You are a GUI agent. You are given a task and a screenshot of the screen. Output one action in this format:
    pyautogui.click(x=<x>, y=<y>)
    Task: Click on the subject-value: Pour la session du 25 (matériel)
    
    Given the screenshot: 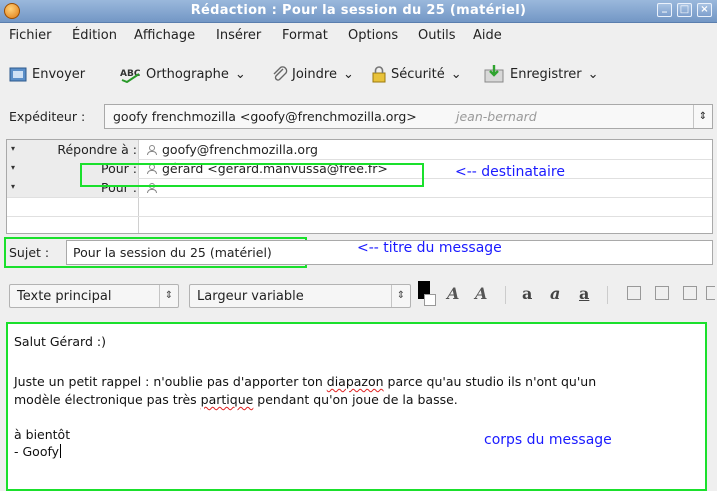 What is the action you would take?
    pyautogui.click(x=172, y=252)
    